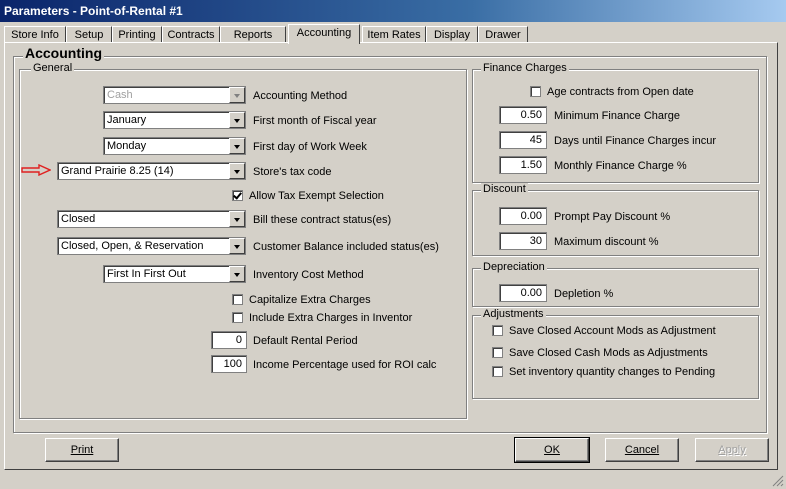  What do you see at coordinates (635, 141) in the screenshot?
I see `days-until-label: Days until Finance Charges incur` at bounding box center [635, 141].